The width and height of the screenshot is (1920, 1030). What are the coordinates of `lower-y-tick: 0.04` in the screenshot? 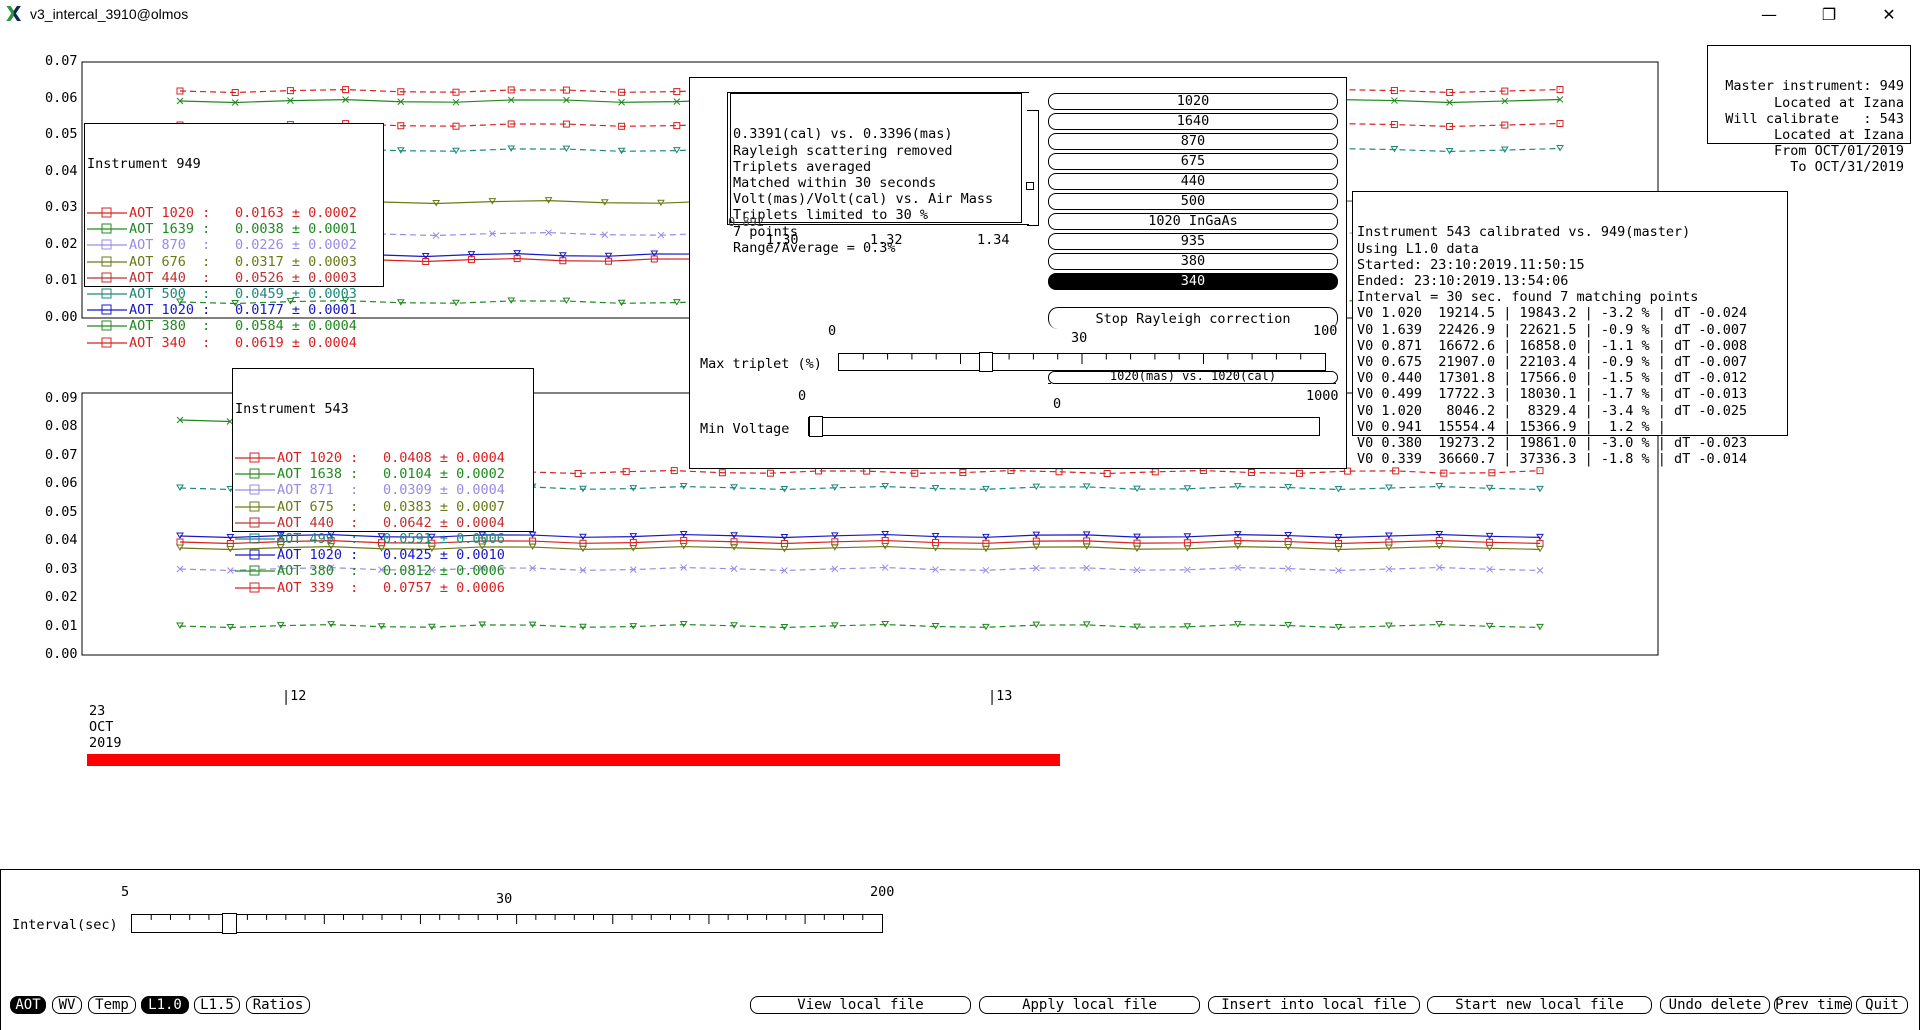 It's located at (61, 540).